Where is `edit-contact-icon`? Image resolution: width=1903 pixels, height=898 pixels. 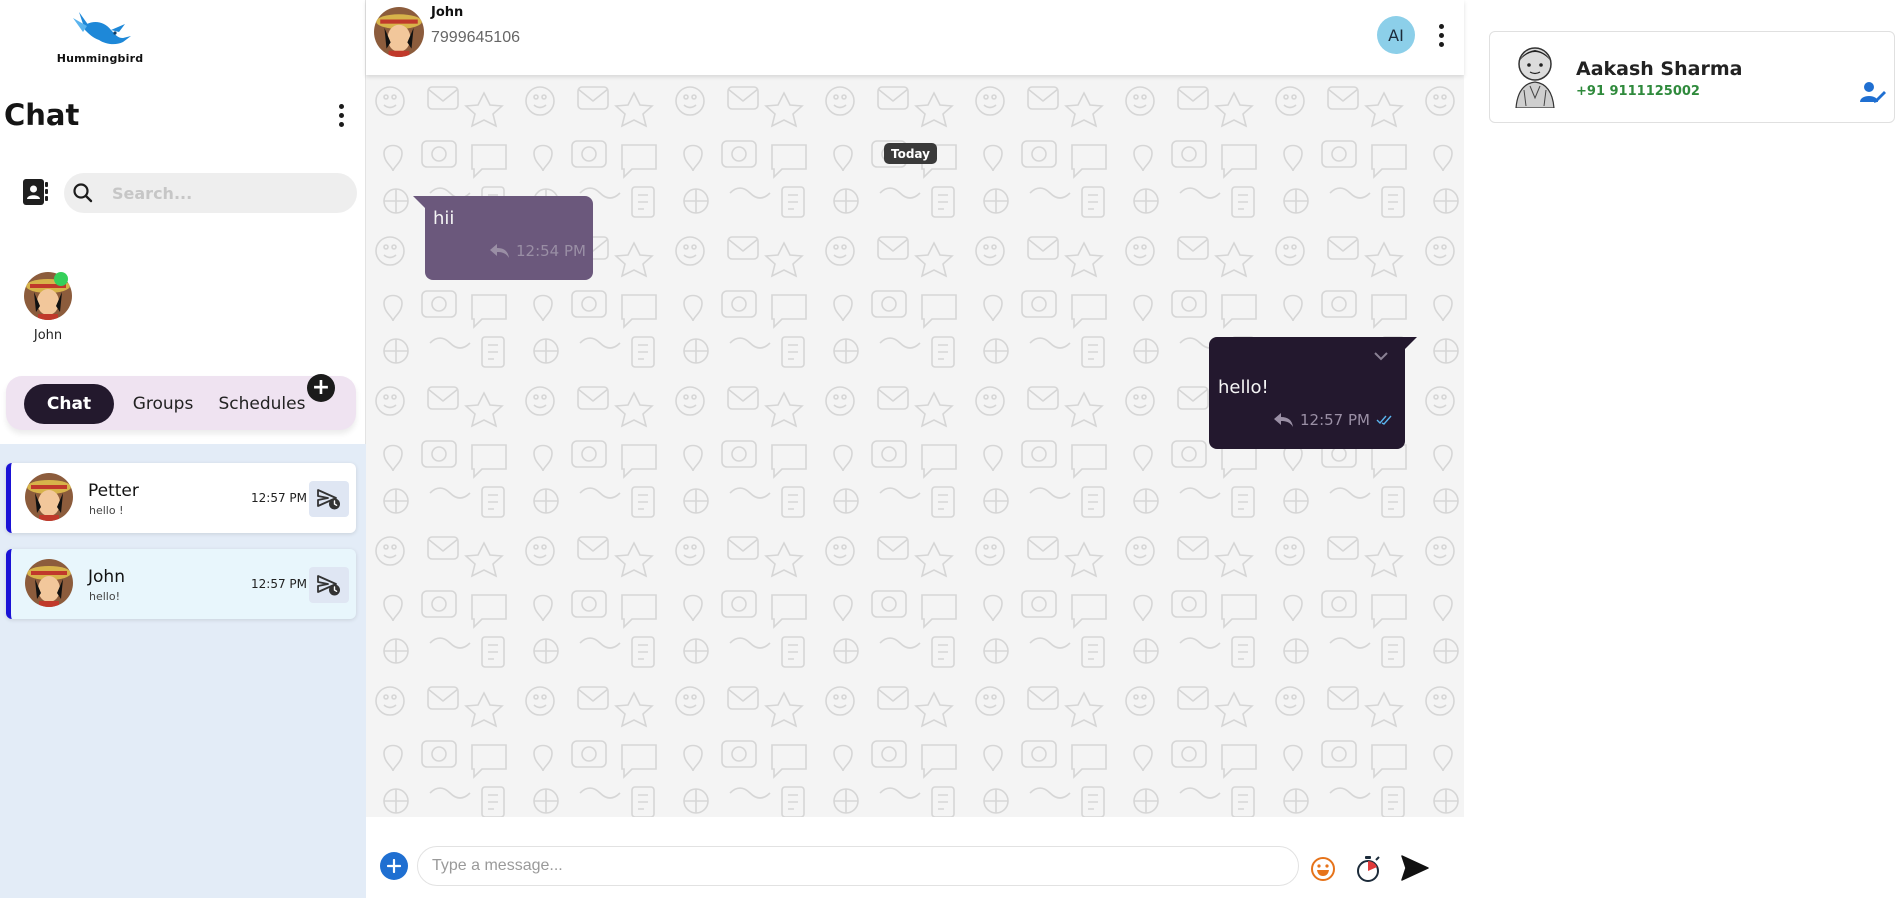 edit-contact-icon is located at coordinates (1873, 92).